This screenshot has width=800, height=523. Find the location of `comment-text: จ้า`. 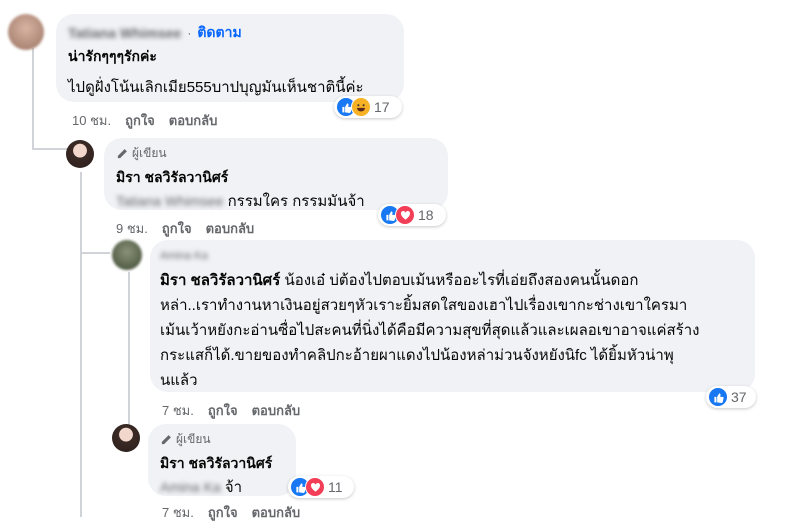

comment-text: จ้า is located at coordinates (233, 487).